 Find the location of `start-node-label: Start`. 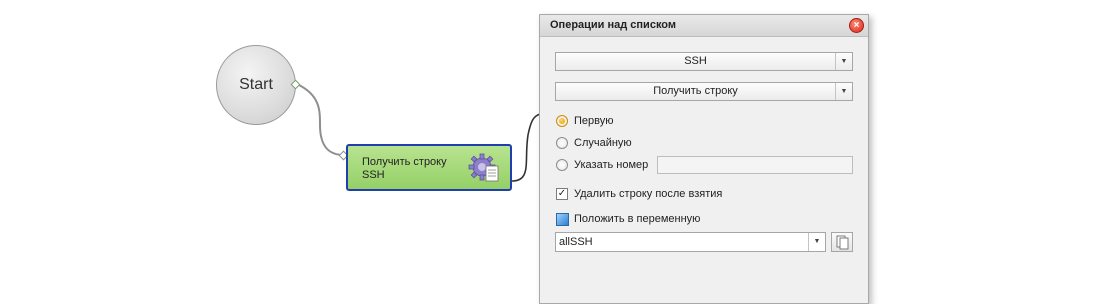

start-node-label: Start is located at coordinates (256, 84).